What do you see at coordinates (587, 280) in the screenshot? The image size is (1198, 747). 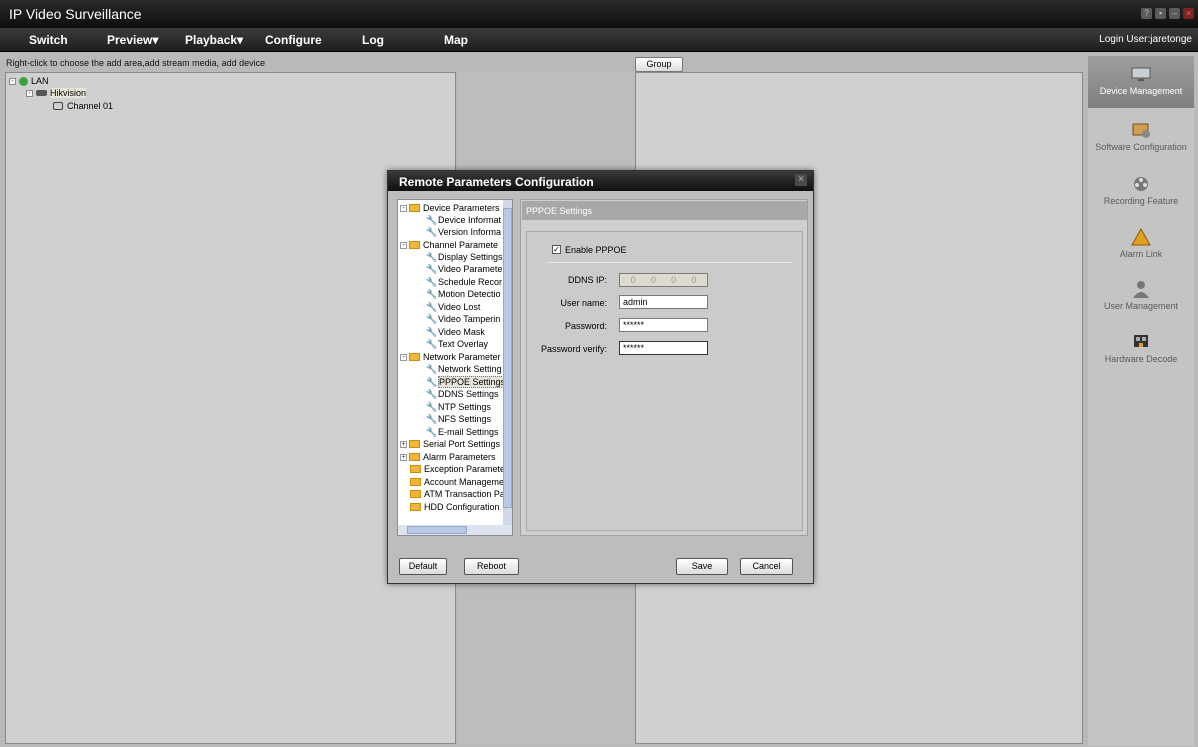 I see `ddns-ip-label: DDNS IP:` at bounding box center [587, 280].